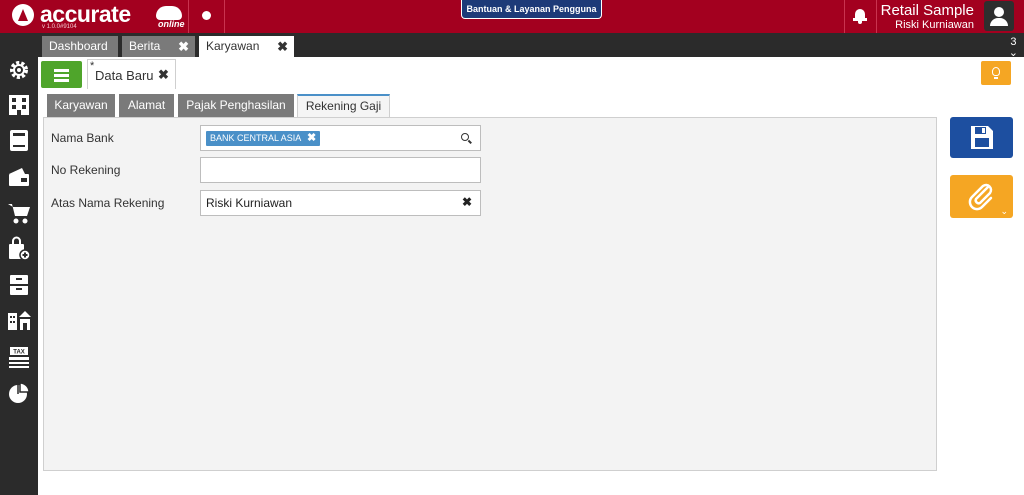  Describe the element at coordinates (531, 9) in the screenshot. I see `help-support-button: Bantuan & Layanan Pengguna` at that location.